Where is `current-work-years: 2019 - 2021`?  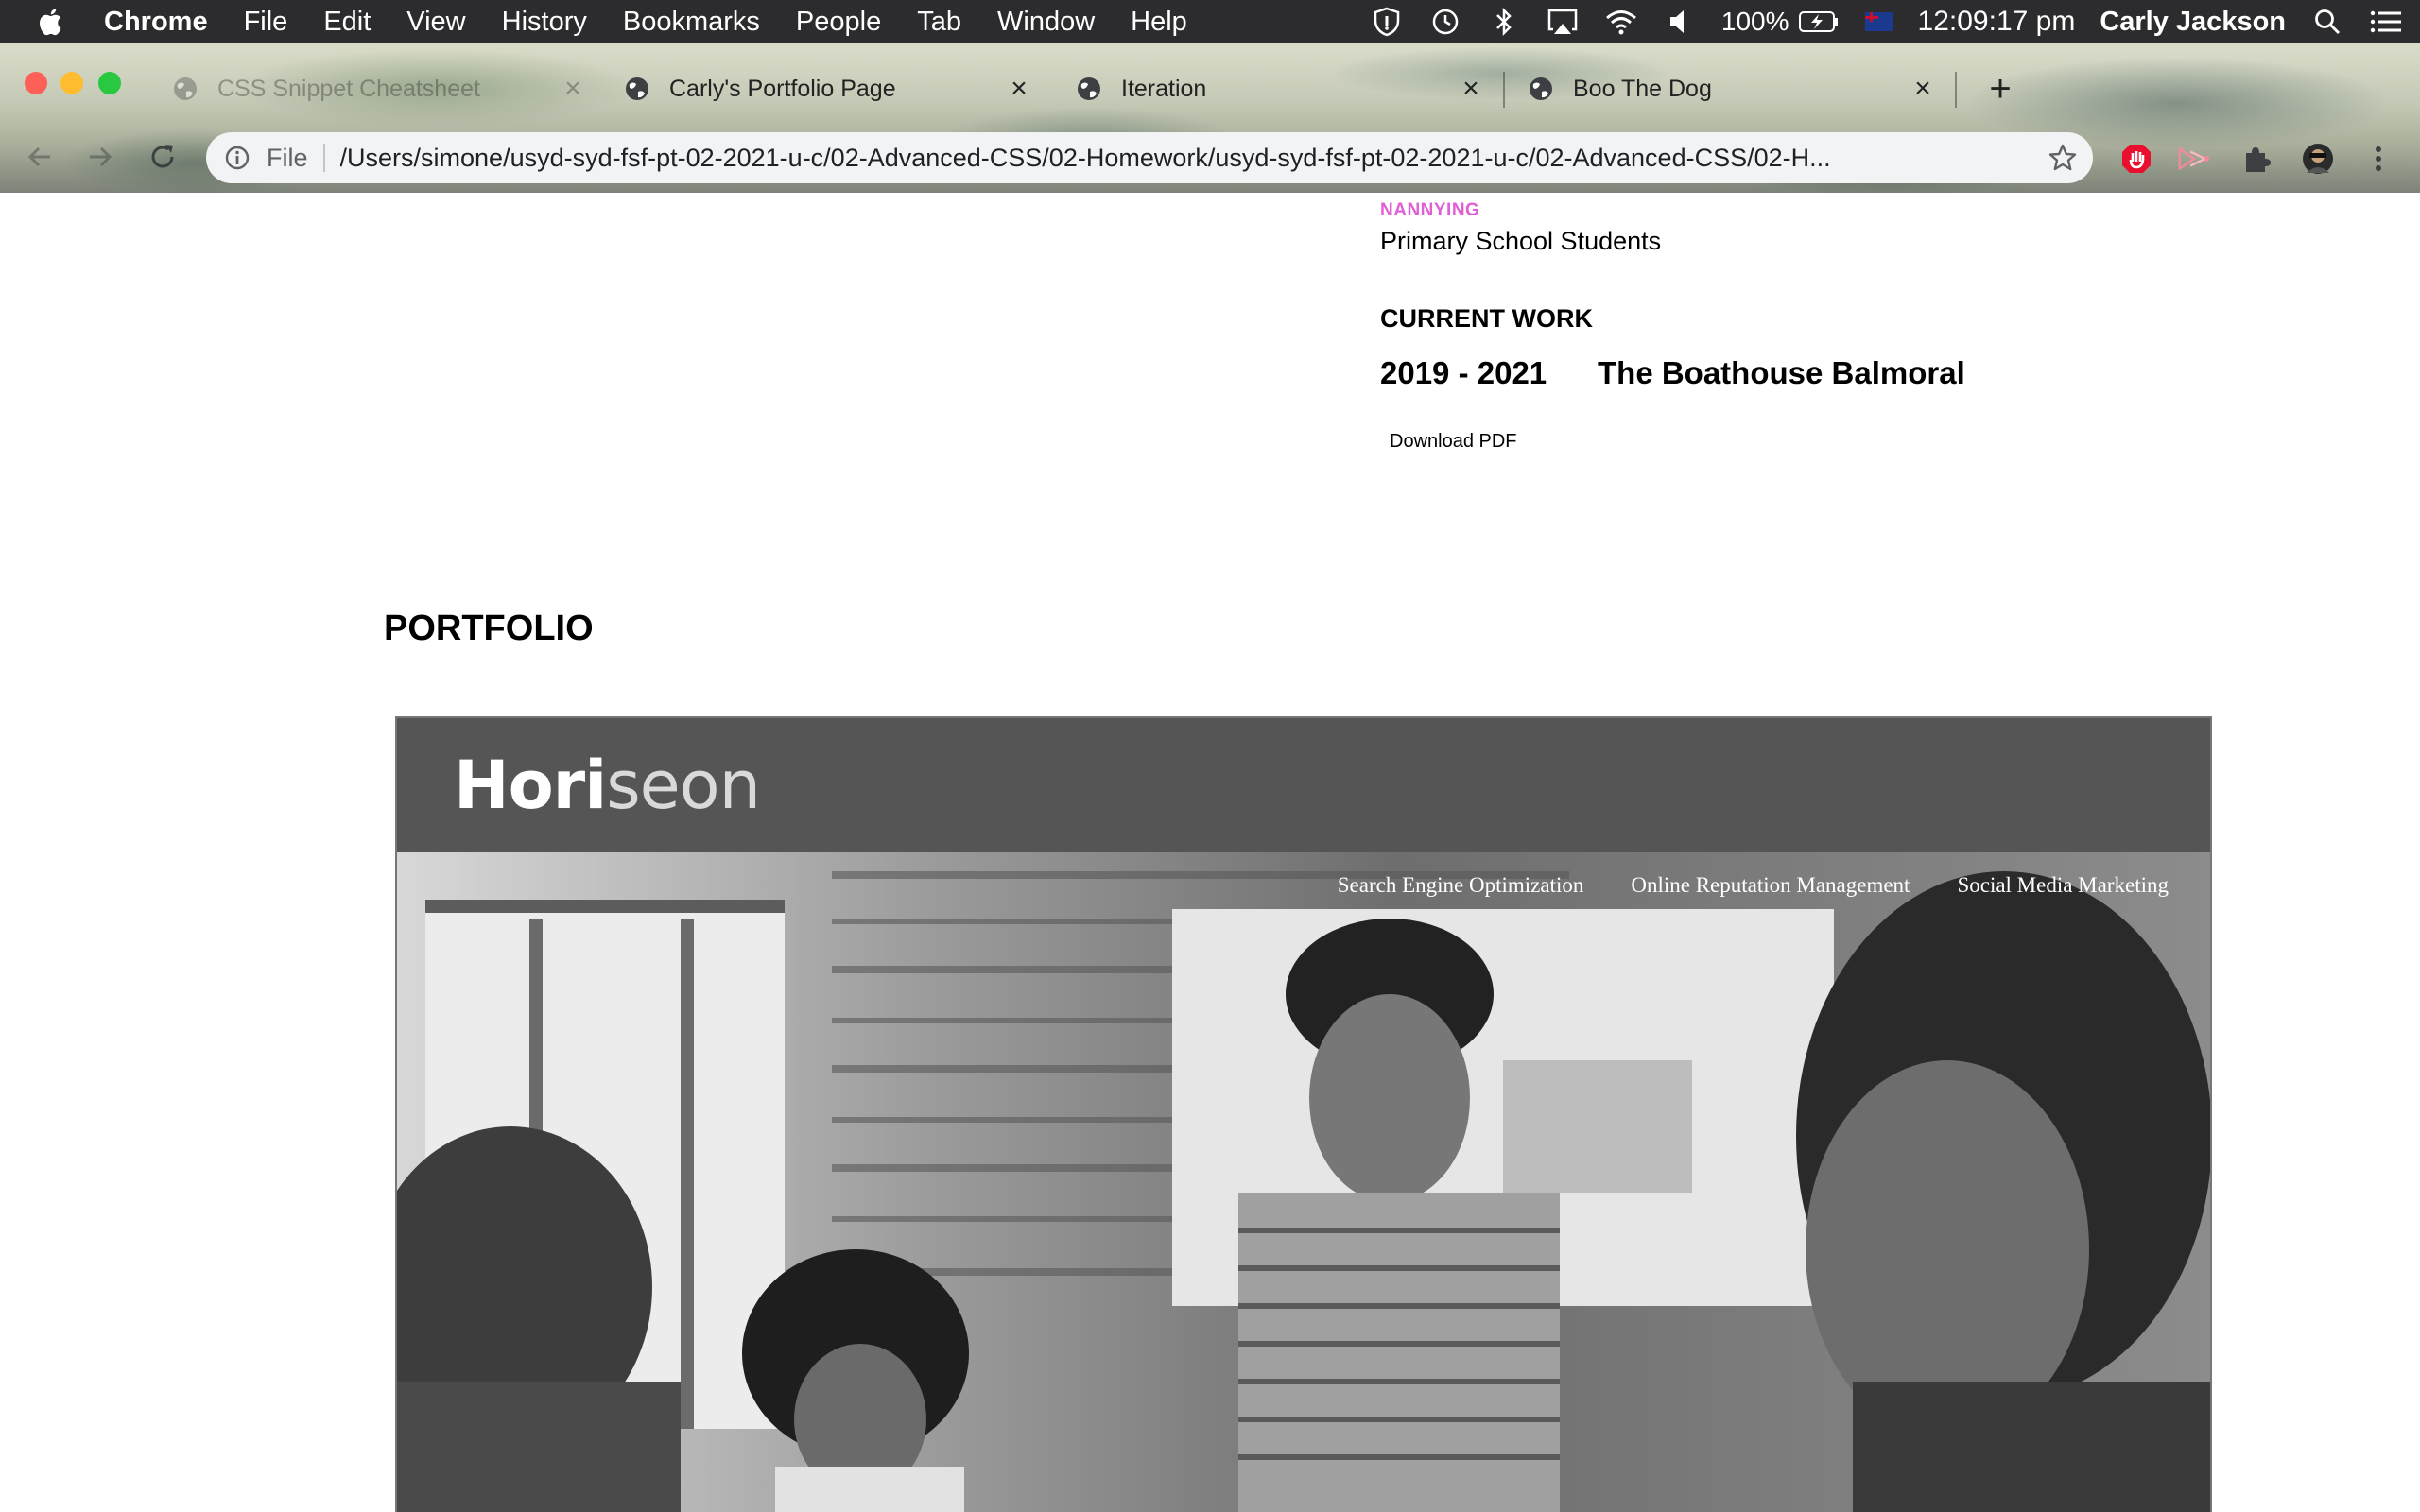
current-work-years: 2019 - 2021 is located at coordinates (1463, 372).